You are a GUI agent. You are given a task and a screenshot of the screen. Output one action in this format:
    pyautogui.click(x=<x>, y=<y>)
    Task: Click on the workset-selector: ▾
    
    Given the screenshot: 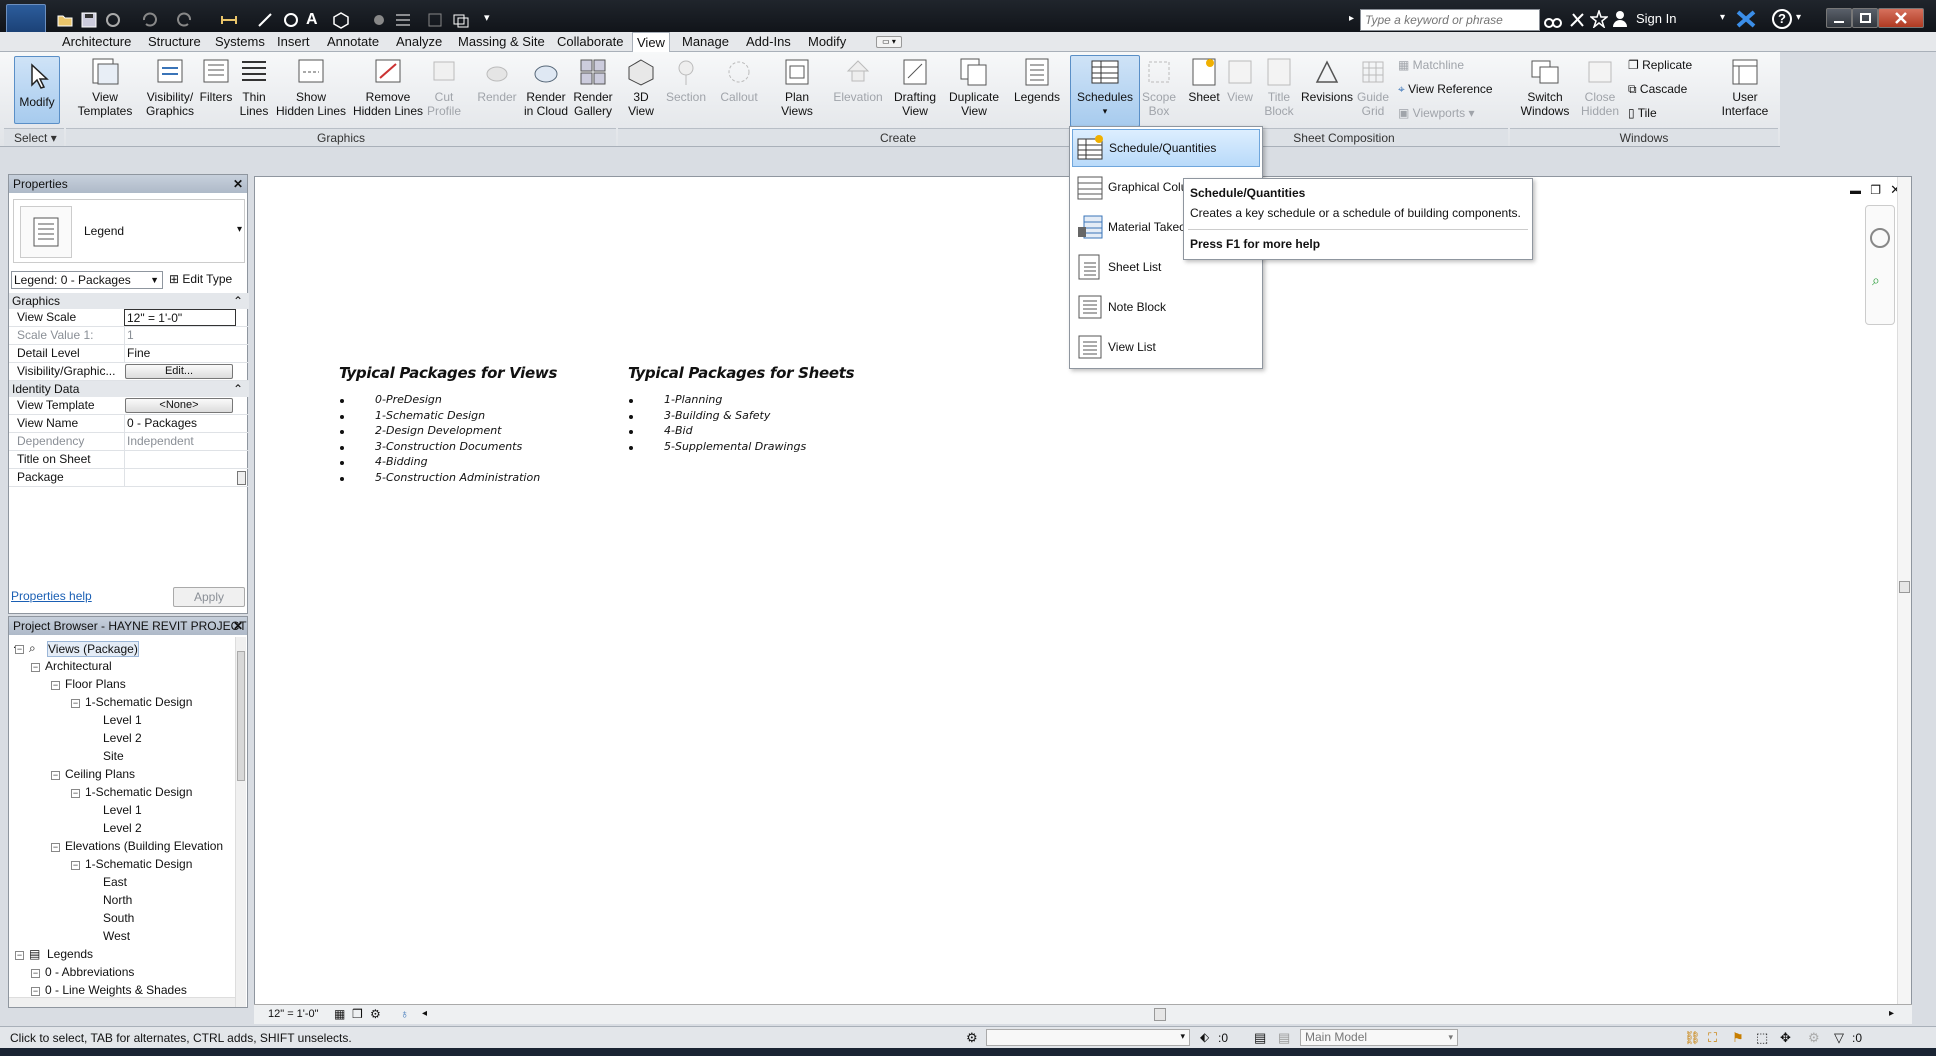 What is the action you would take?
    pyautogui.click(x=1088, y=1037)
    